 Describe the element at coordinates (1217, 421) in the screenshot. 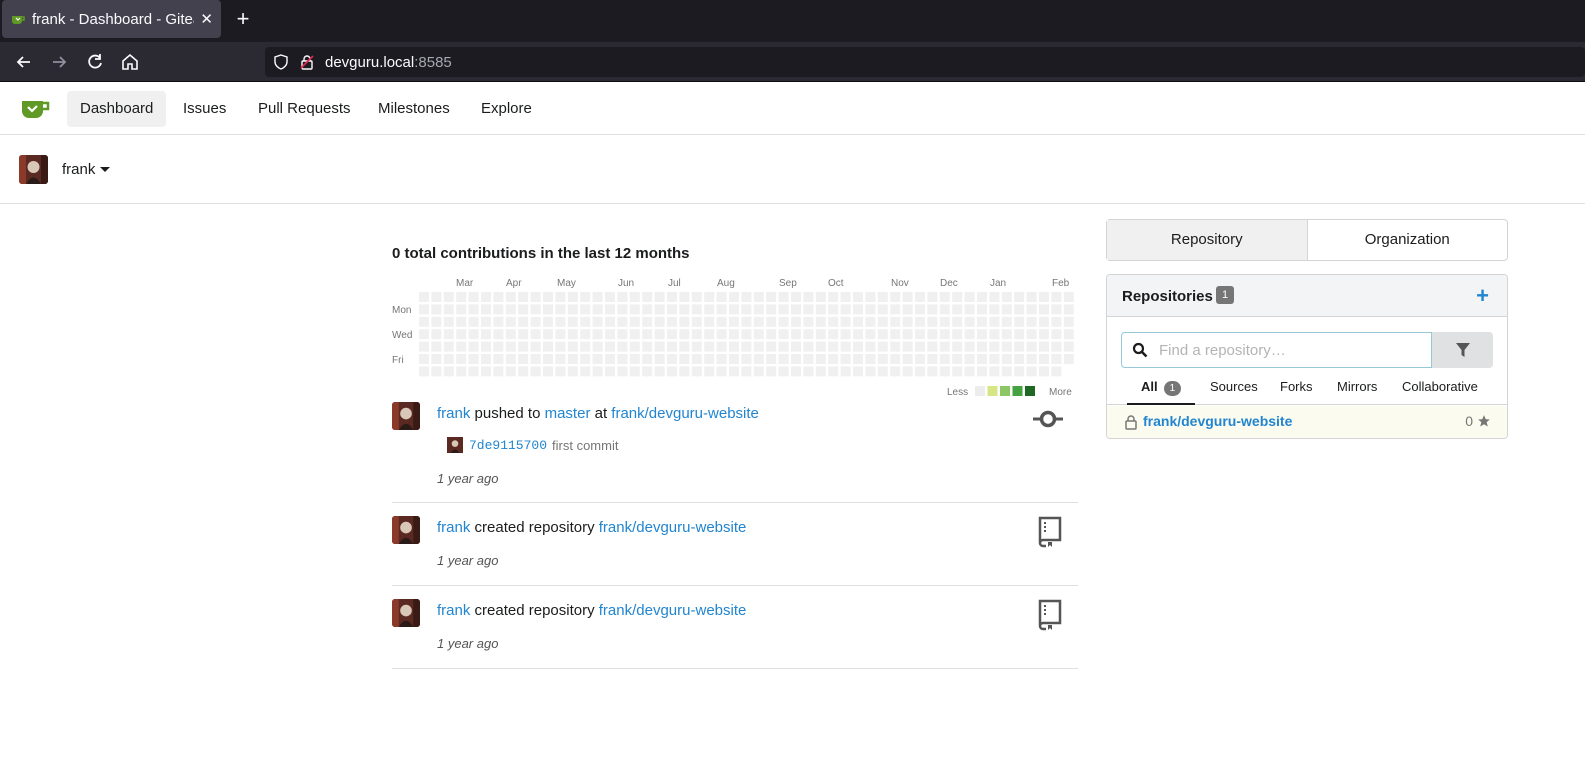

I see `repository-name-link: frank/devguru-website` at that location.